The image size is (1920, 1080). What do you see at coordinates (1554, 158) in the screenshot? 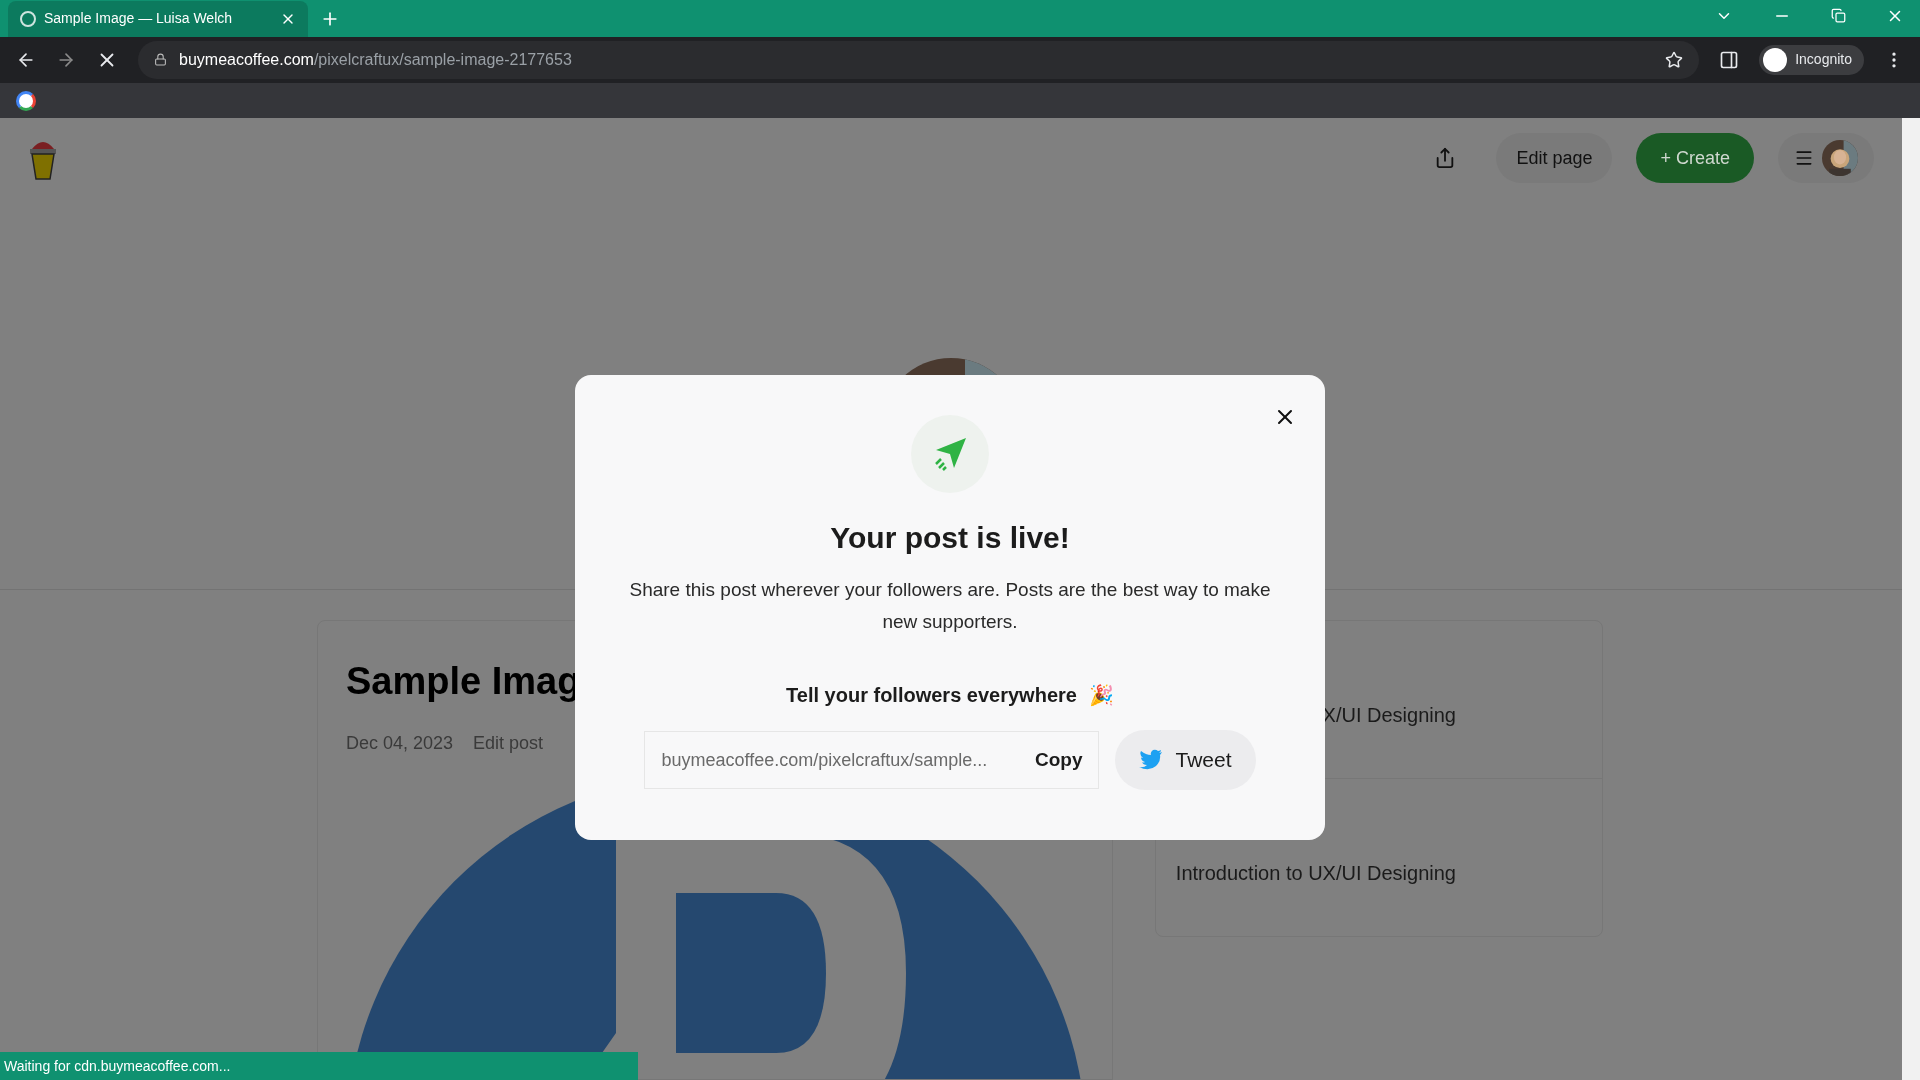
I see `edit-page-button: Edit page` at bounding box center [1554, 158].